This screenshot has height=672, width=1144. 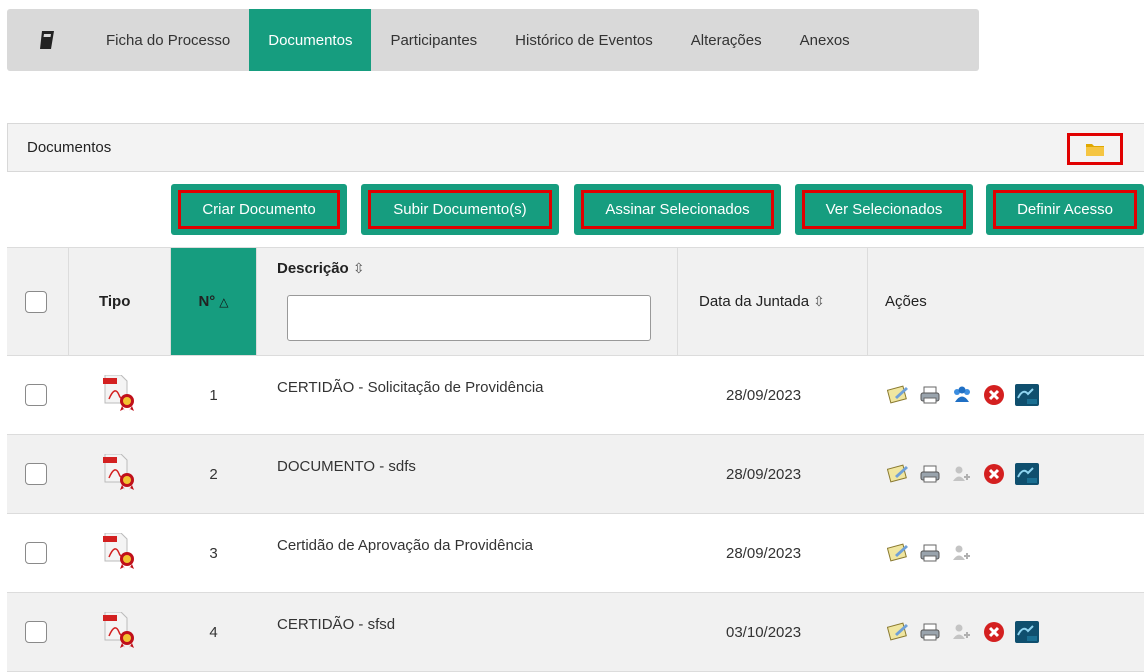 What do you see at coordinates (224, 301) in the screenshot?
I see `sort-asc-icon: △` at bounding box center [224, 301].